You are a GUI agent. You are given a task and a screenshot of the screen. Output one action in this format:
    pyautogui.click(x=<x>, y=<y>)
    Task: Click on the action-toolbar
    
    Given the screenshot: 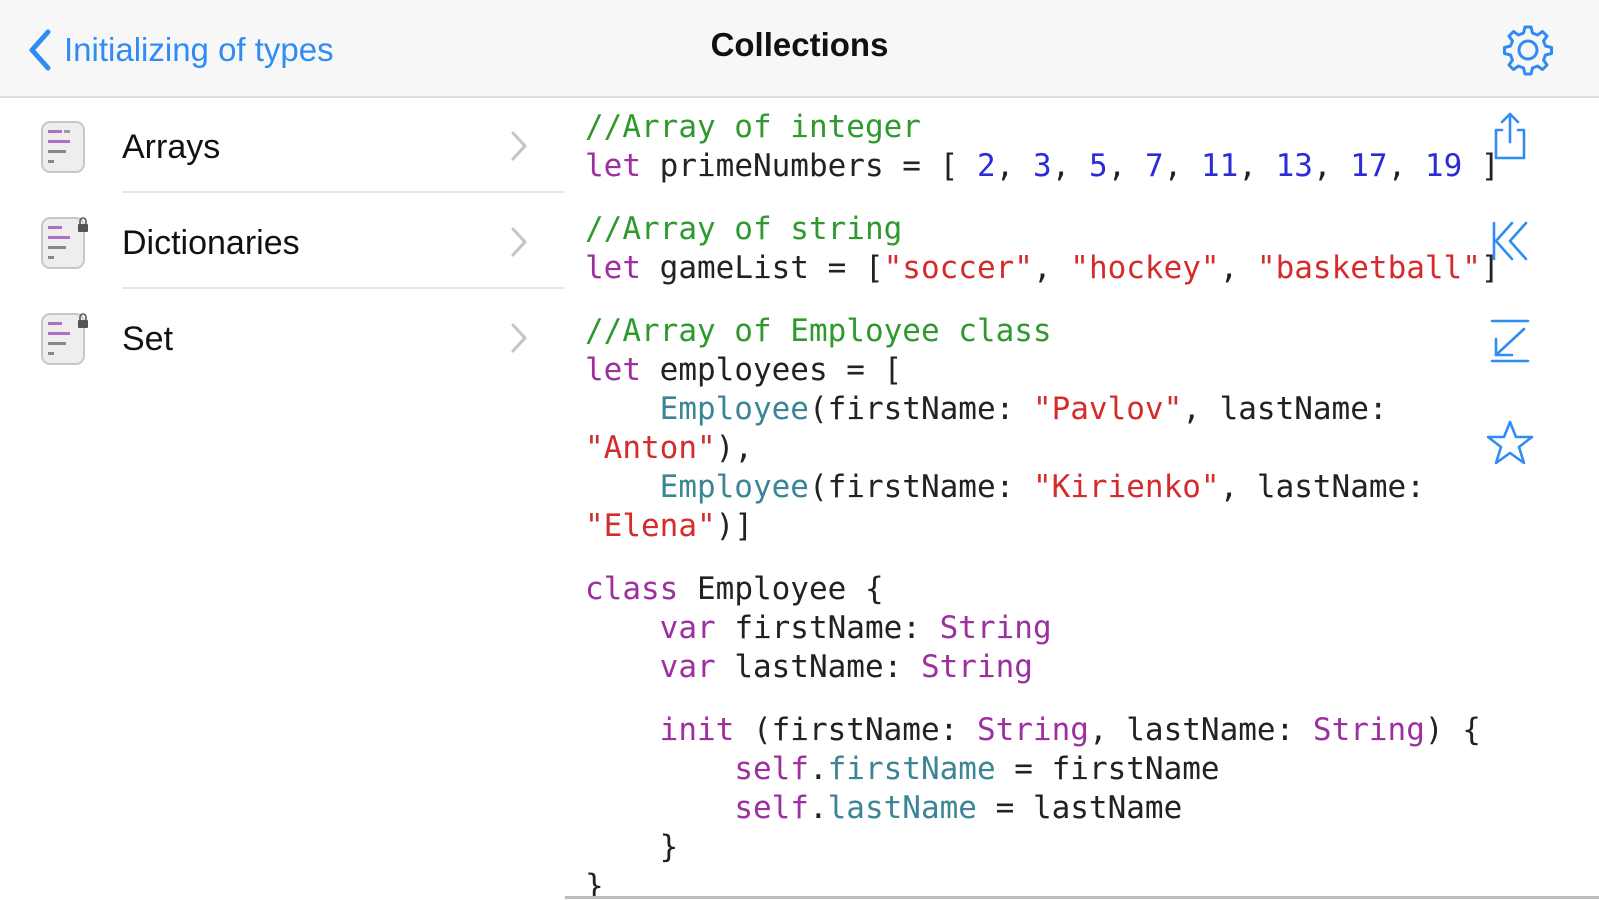 What is the action you would take?
    pyautogui.click(x=1520, y=300)
    